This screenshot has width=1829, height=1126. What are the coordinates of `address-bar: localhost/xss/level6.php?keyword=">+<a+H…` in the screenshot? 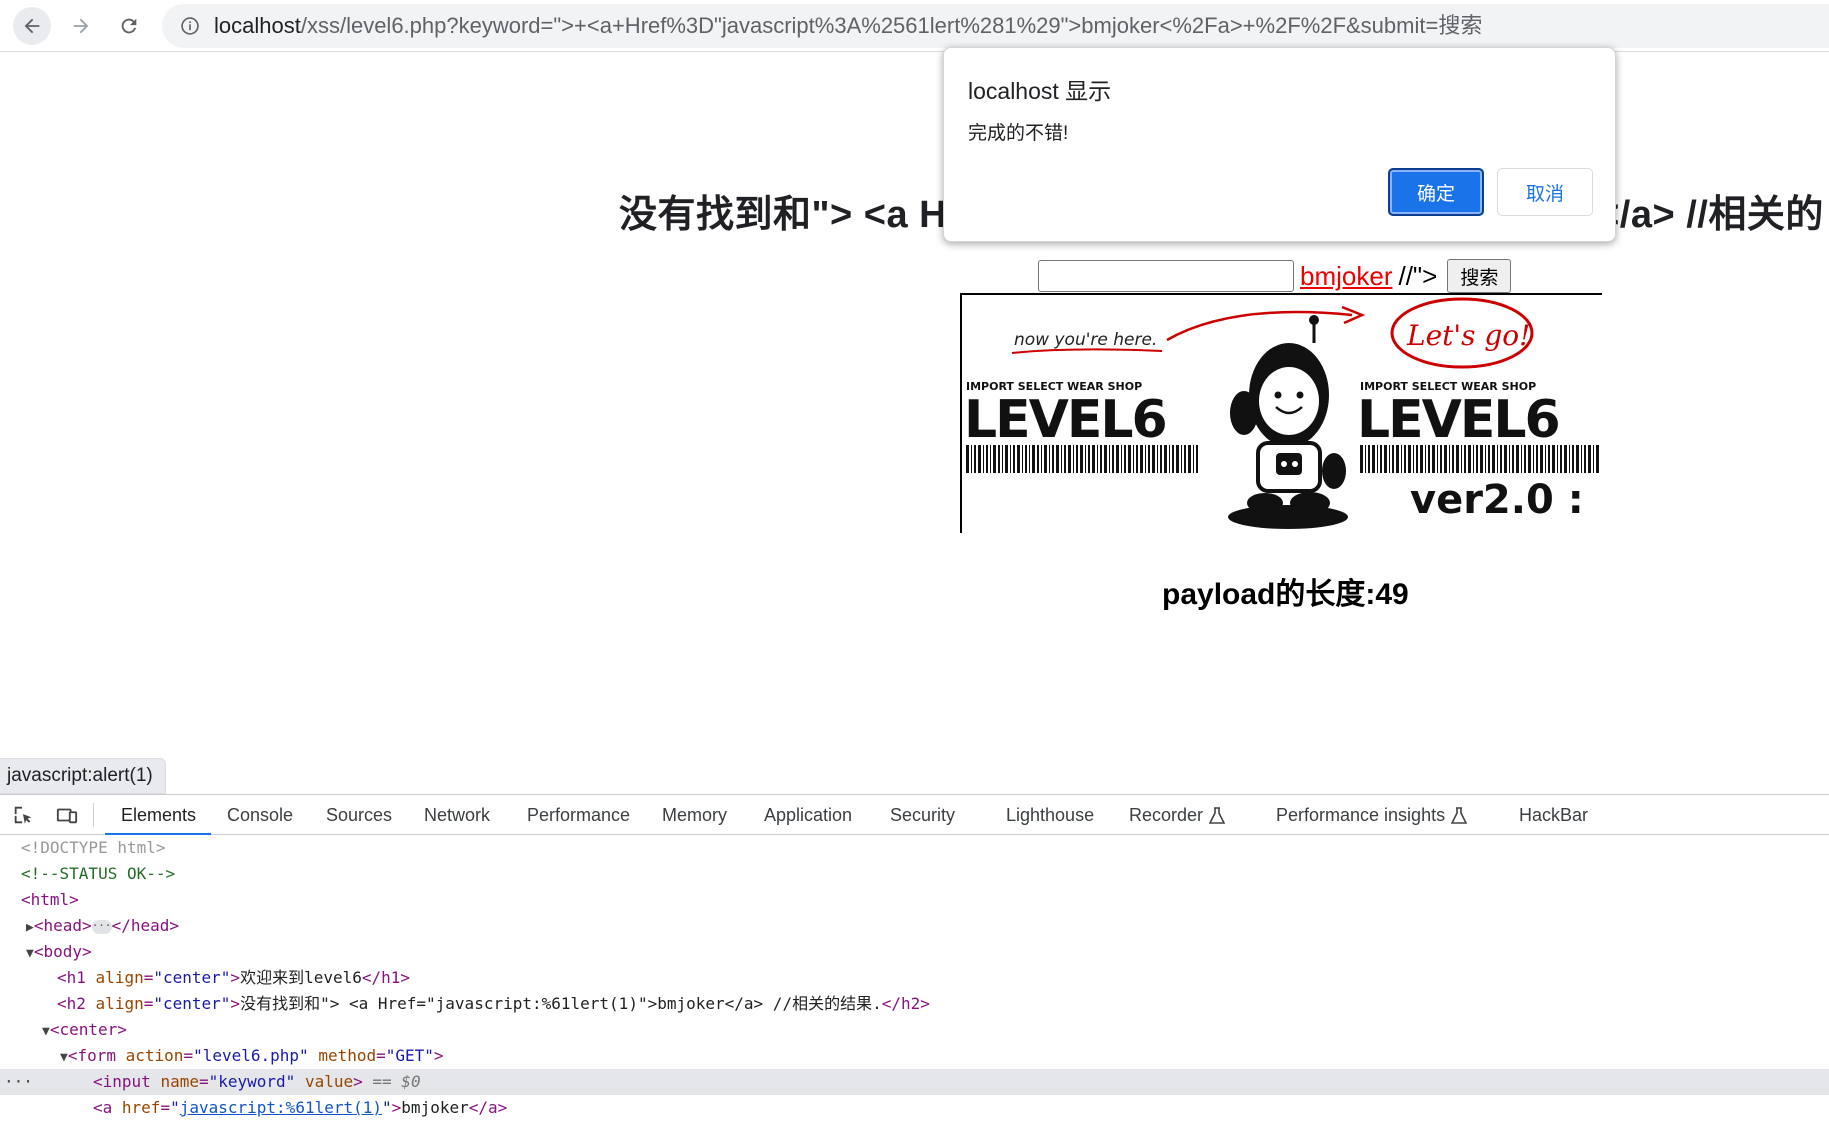 It's located at (995, 26).